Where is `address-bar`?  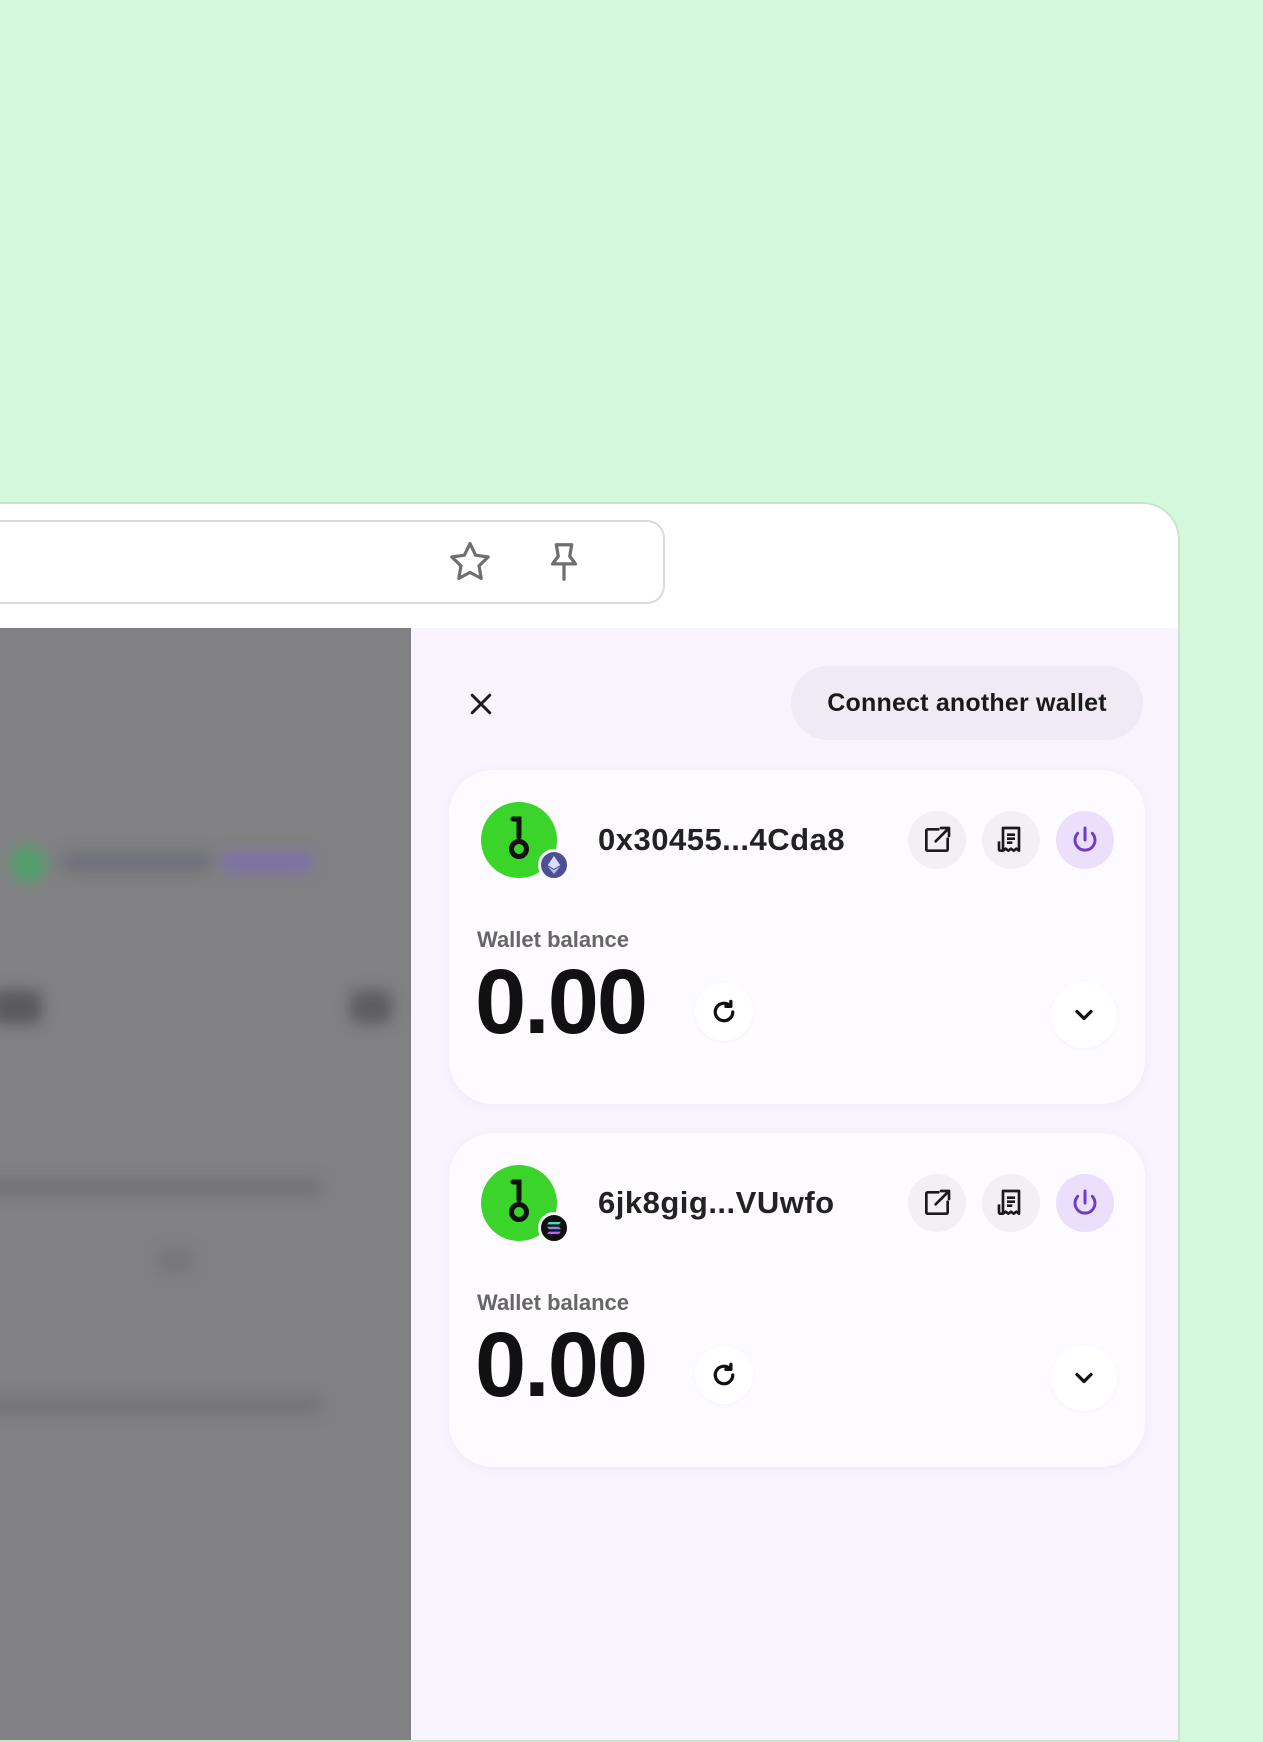
address-bar is located at coordinates (332, 562).